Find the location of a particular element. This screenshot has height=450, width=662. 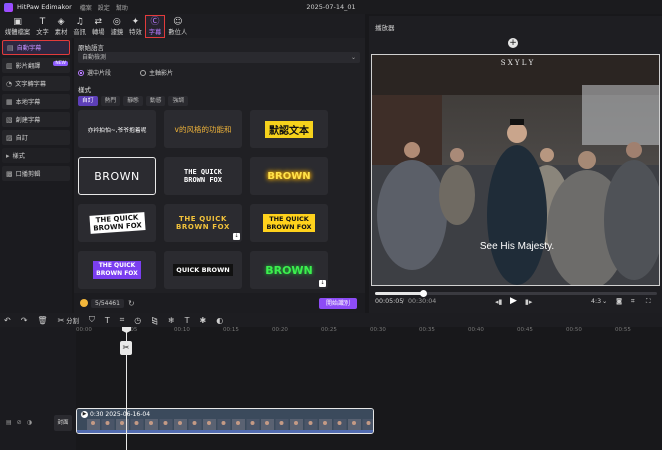

toolbar-label: 媒體檔案 is located at coordinates (18, 32).